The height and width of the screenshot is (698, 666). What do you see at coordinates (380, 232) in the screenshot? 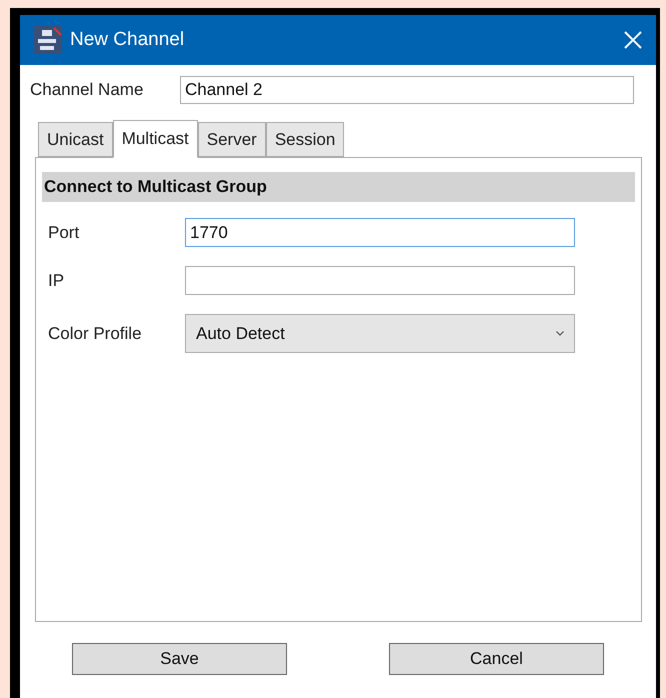
I see `input-field: 1770` at bounding box center [380, 232].